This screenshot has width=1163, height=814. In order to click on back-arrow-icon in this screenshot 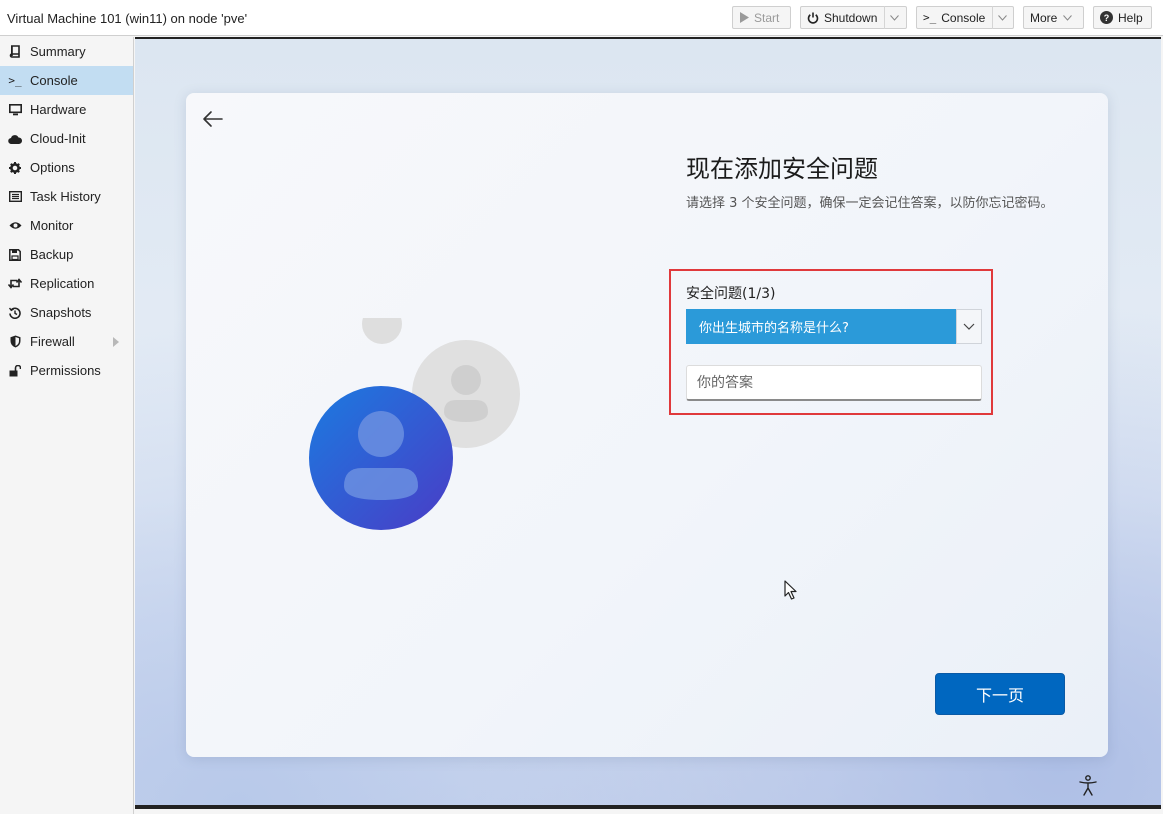, I will do `click(213, 119)`.